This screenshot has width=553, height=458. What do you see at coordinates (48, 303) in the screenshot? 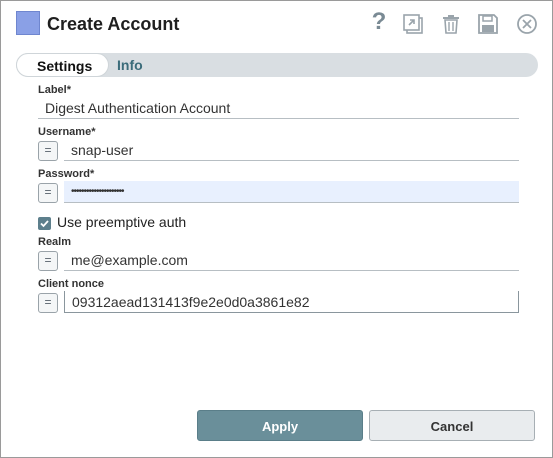
I see `client-nonce-expression-button: =` at bounding box center [48, 303].